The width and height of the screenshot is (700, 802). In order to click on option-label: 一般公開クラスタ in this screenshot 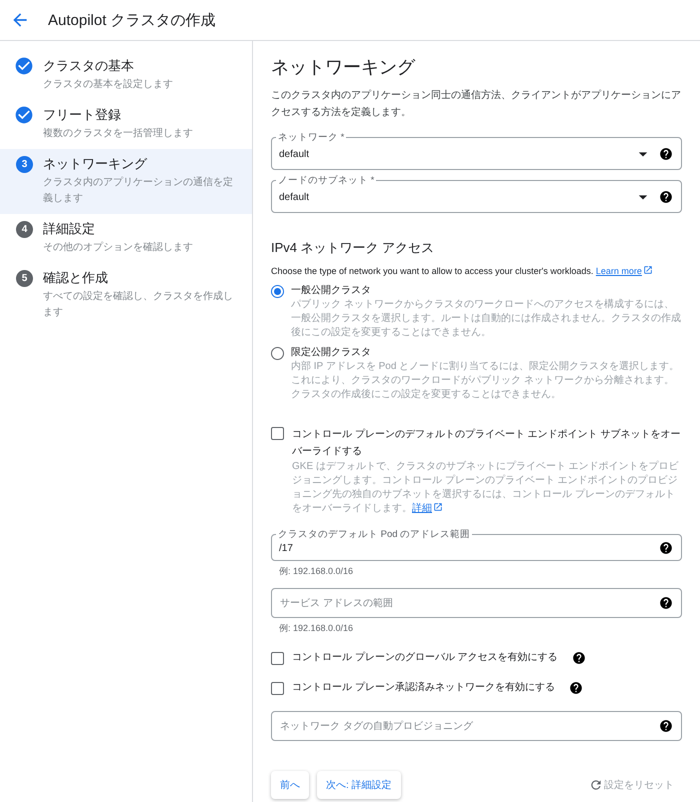, I will do `click(331, 291)`.